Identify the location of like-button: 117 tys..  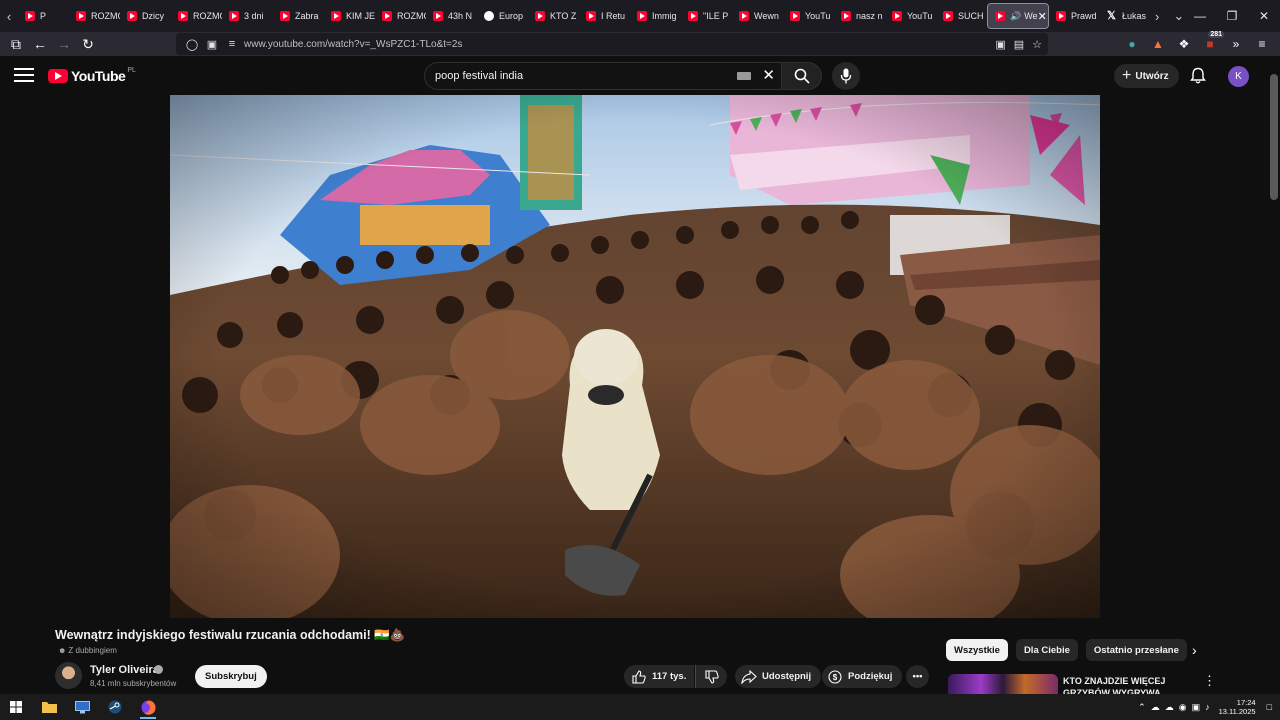
(659, 676).